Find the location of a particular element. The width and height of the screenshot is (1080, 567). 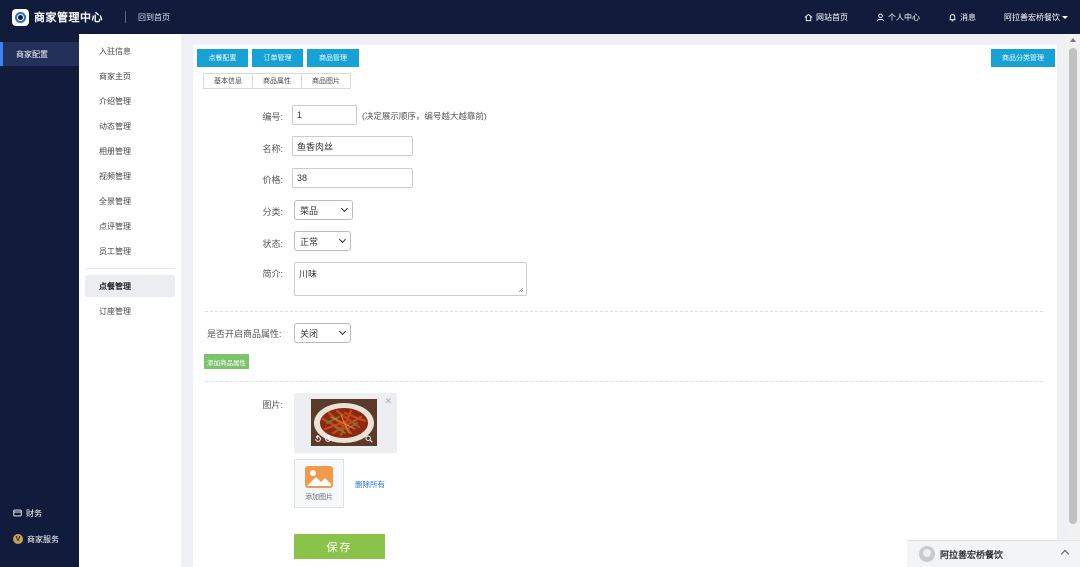

add-attribute-button: 添加商品属性 is located at coordinates (226, 361).